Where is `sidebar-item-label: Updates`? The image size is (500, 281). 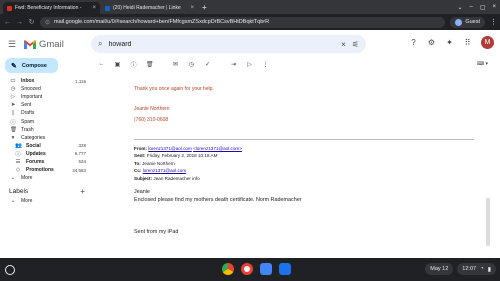 sidebar-item-label: Updates is located at coordinates (36, 153).